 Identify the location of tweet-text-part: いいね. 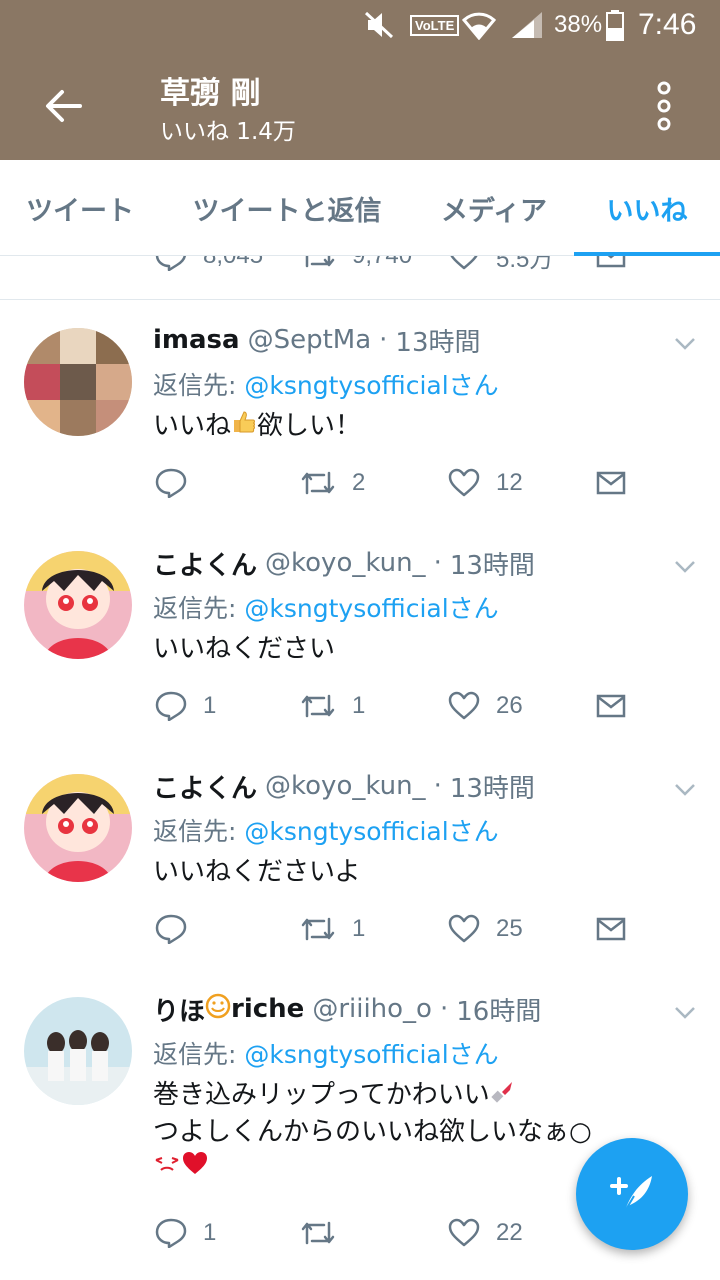
(192, 426).